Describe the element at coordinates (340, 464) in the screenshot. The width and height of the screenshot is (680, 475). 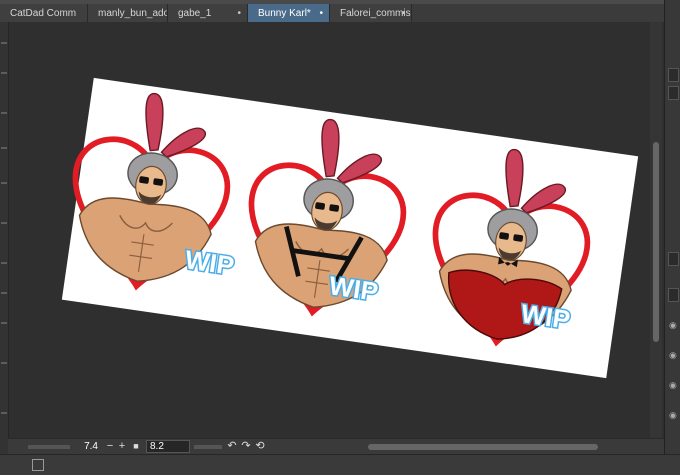
I see `bottom-status-bar` at that location.